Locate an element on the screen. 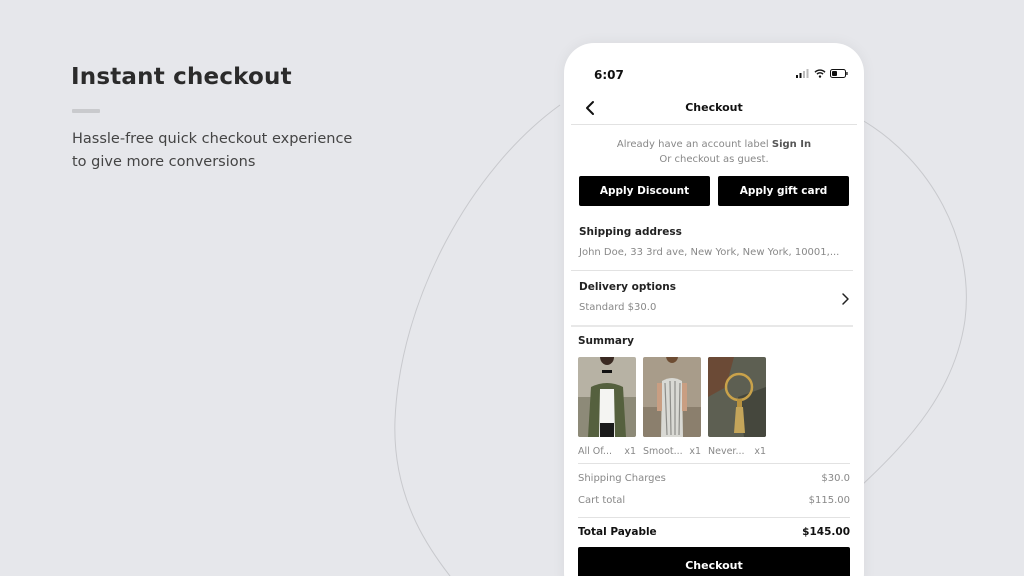 The height and width of the screenshot is (576, 1024). product-image-keychain is located at coordinates (737, 397).